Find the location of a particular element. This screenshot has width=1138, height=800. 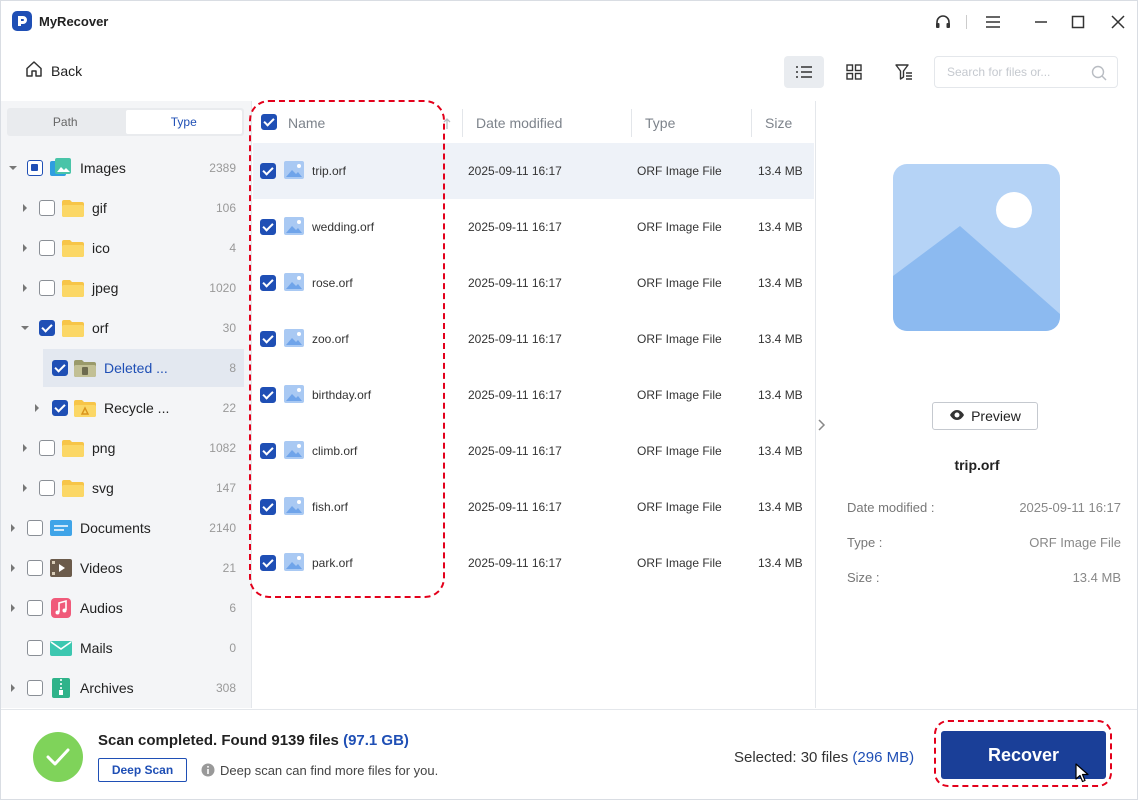

column-header-type: Type is located at coordinates (660, 123).